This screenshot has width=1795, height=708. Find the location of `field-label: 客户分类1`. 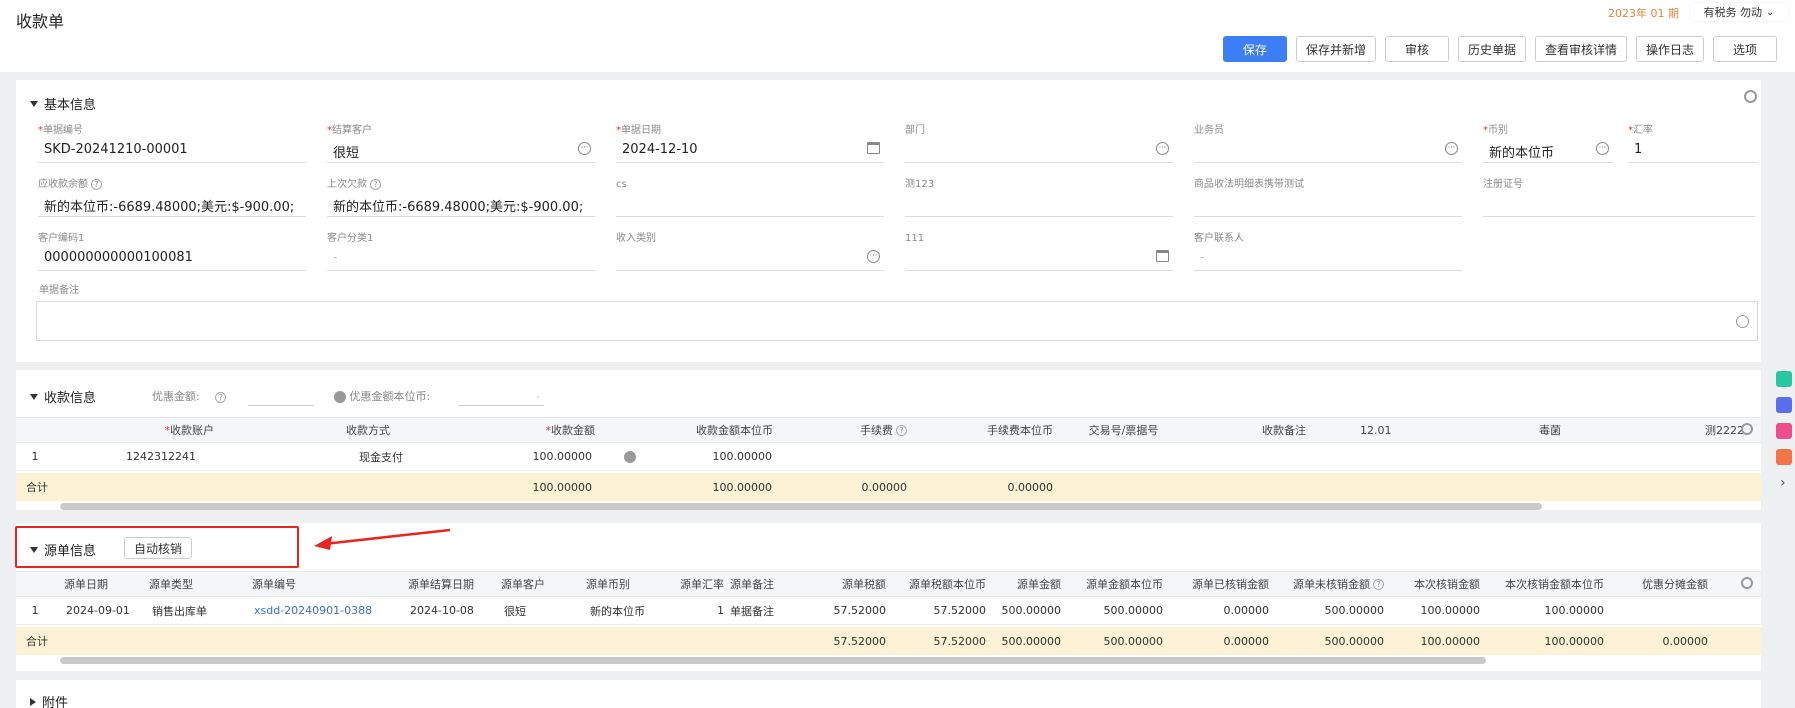

field-label: 客户分类1 is located at coordinates (350, 238).